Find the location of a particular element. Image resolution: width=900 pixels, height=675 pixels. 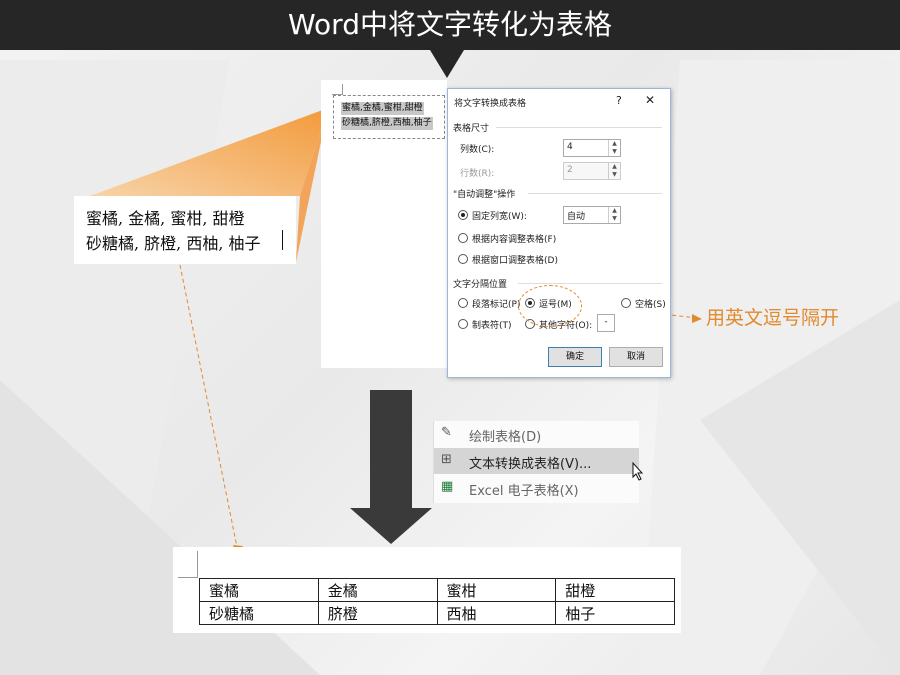

table-cell: 脐橙 is located at coordinates (377, 613).